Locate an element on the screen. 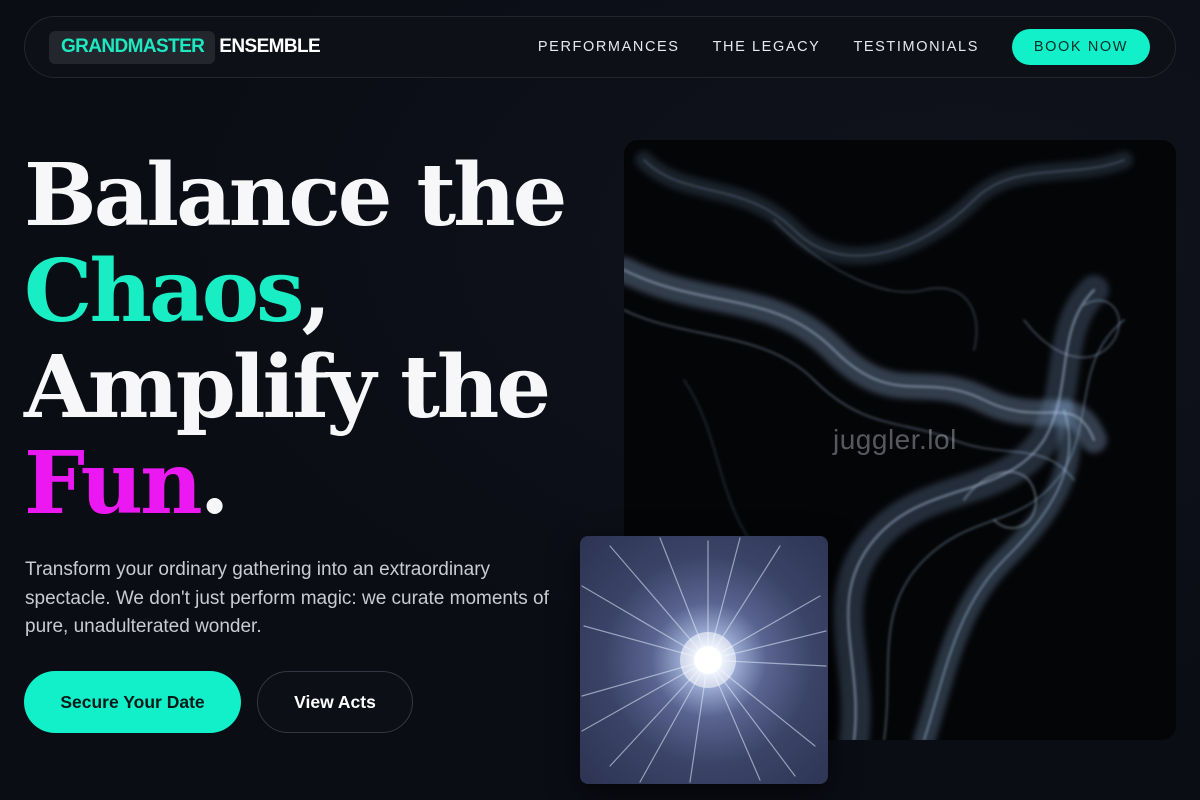 The height and width of the screenshot is (800, 1200). brand-logo: GRANDMASTER ENSEMBLE is located at coordinates (185, 47).